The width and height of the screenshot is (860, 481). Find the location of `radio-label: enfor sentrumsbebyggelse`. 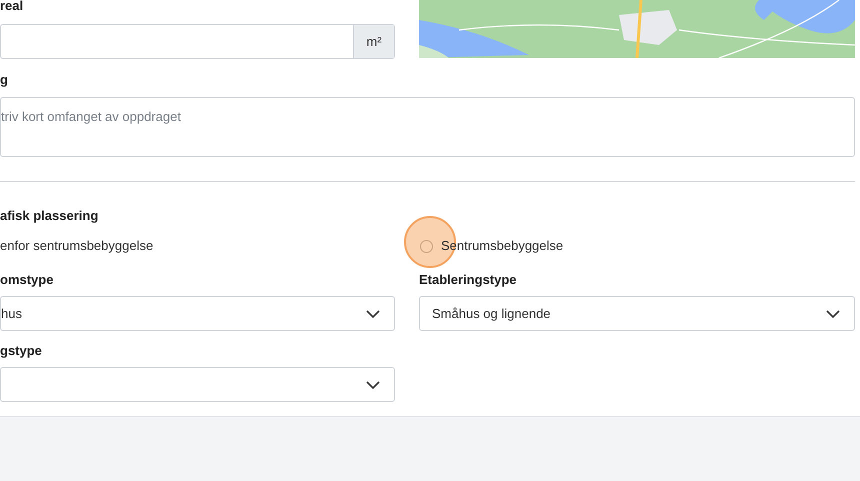

radio-label: enfor sentrumsbebyggelse is located at coordinates (77, 245).